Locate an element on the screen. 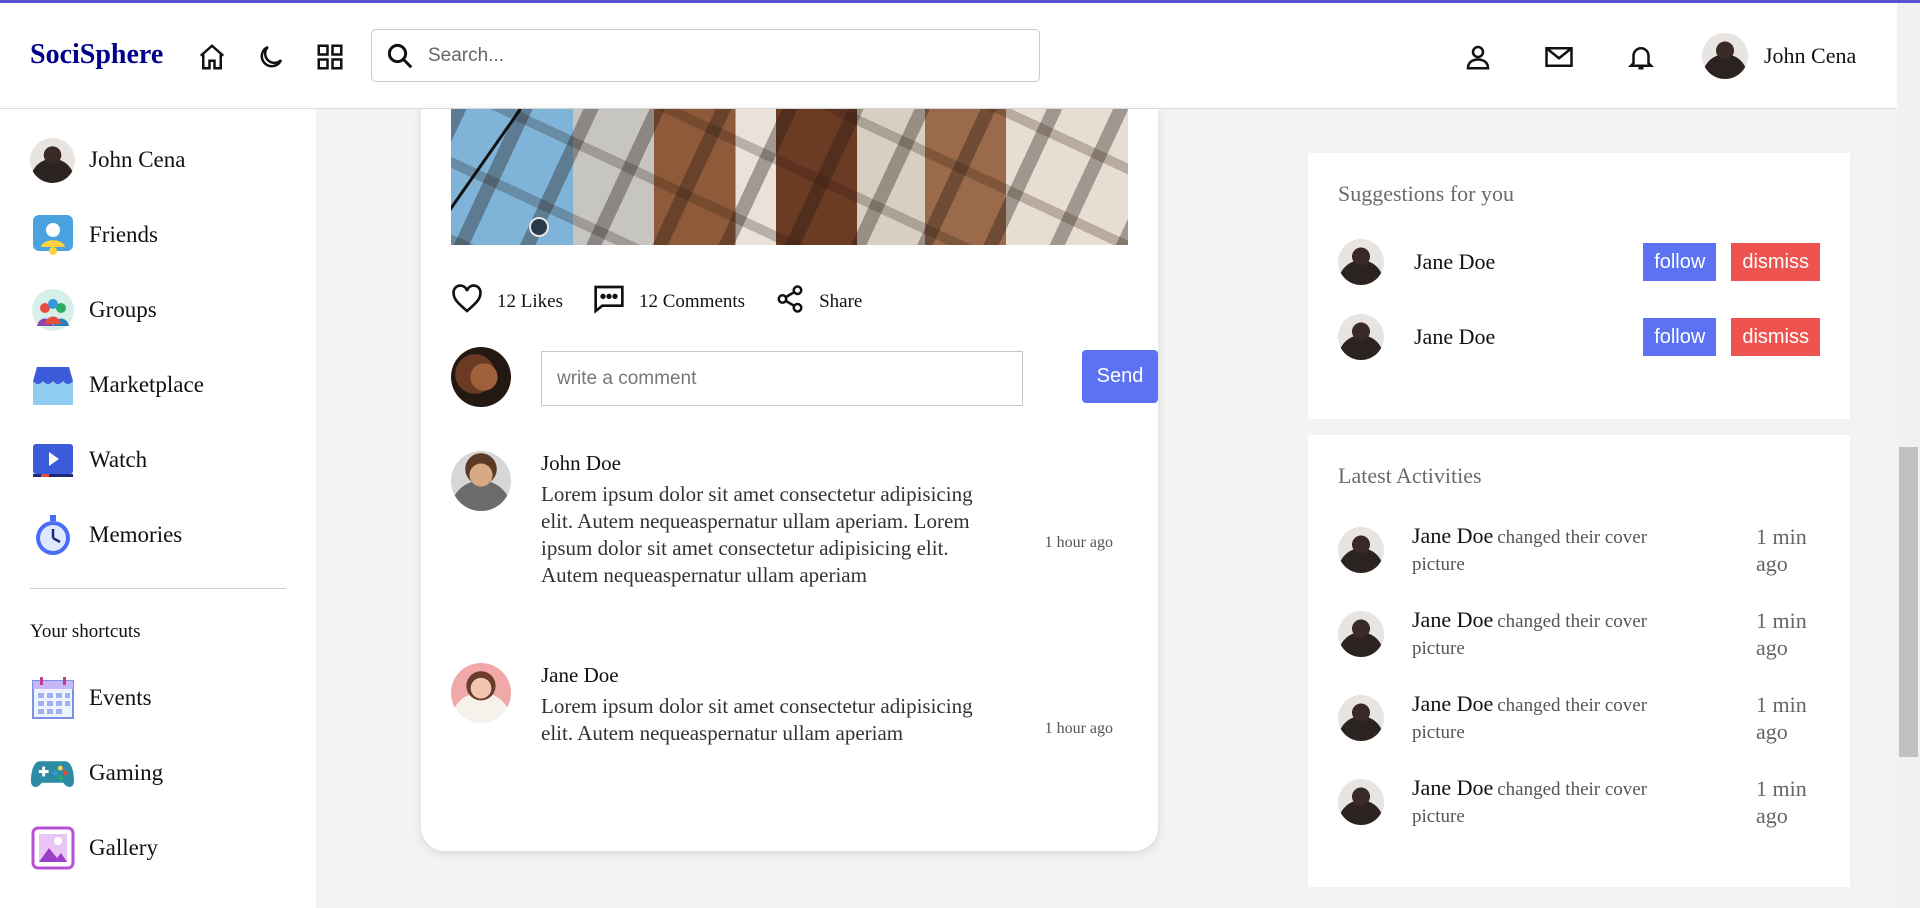  user-name: John Cena is located at coordinates (1810, 55).